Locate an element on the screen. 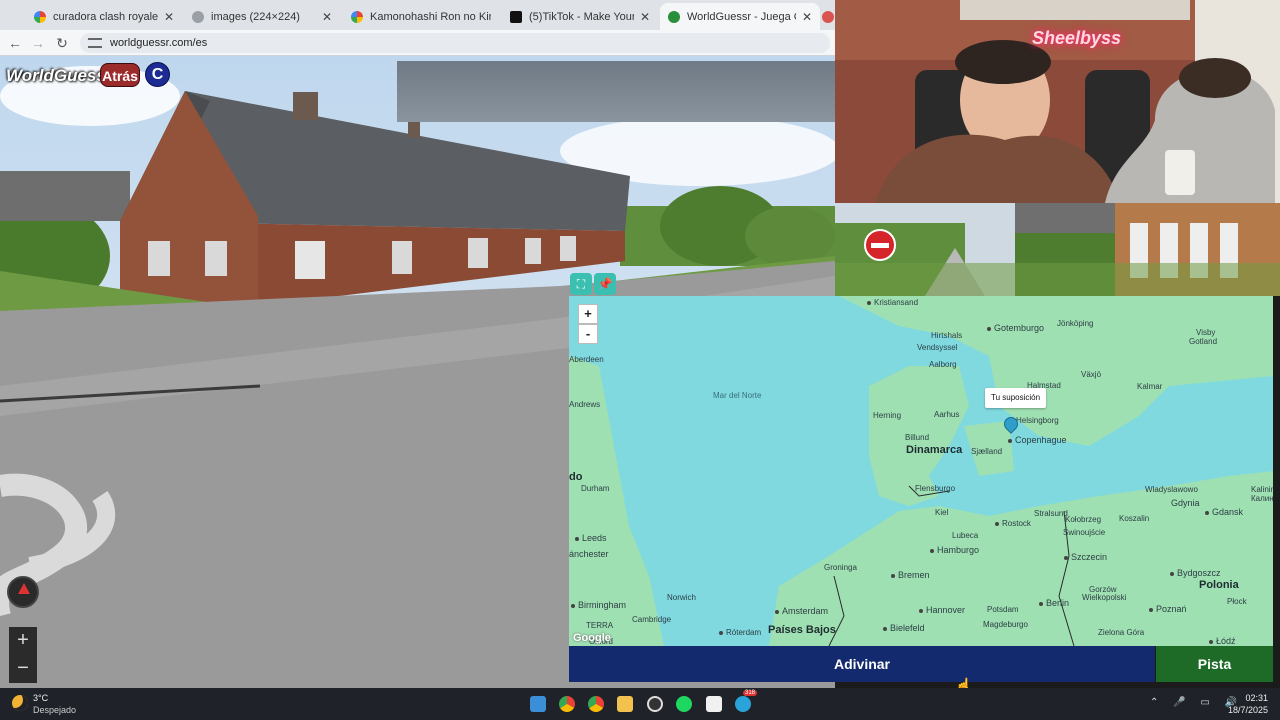  reset-location-button: C is located at coordinates (157, 74).